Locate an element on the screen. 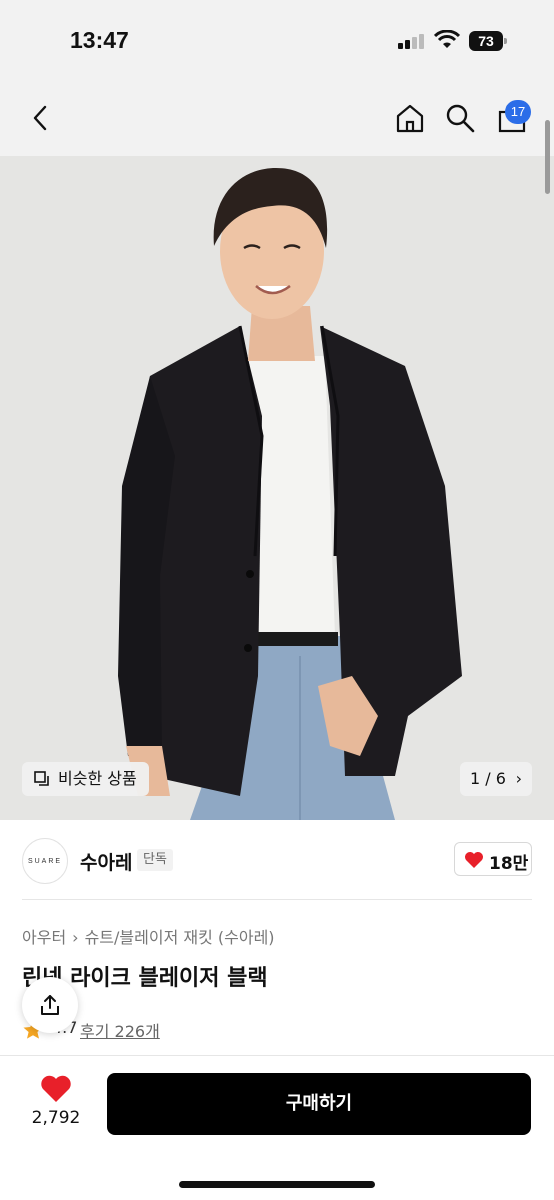  cart-count-badge: 17 is located at coordinates (518, 112).